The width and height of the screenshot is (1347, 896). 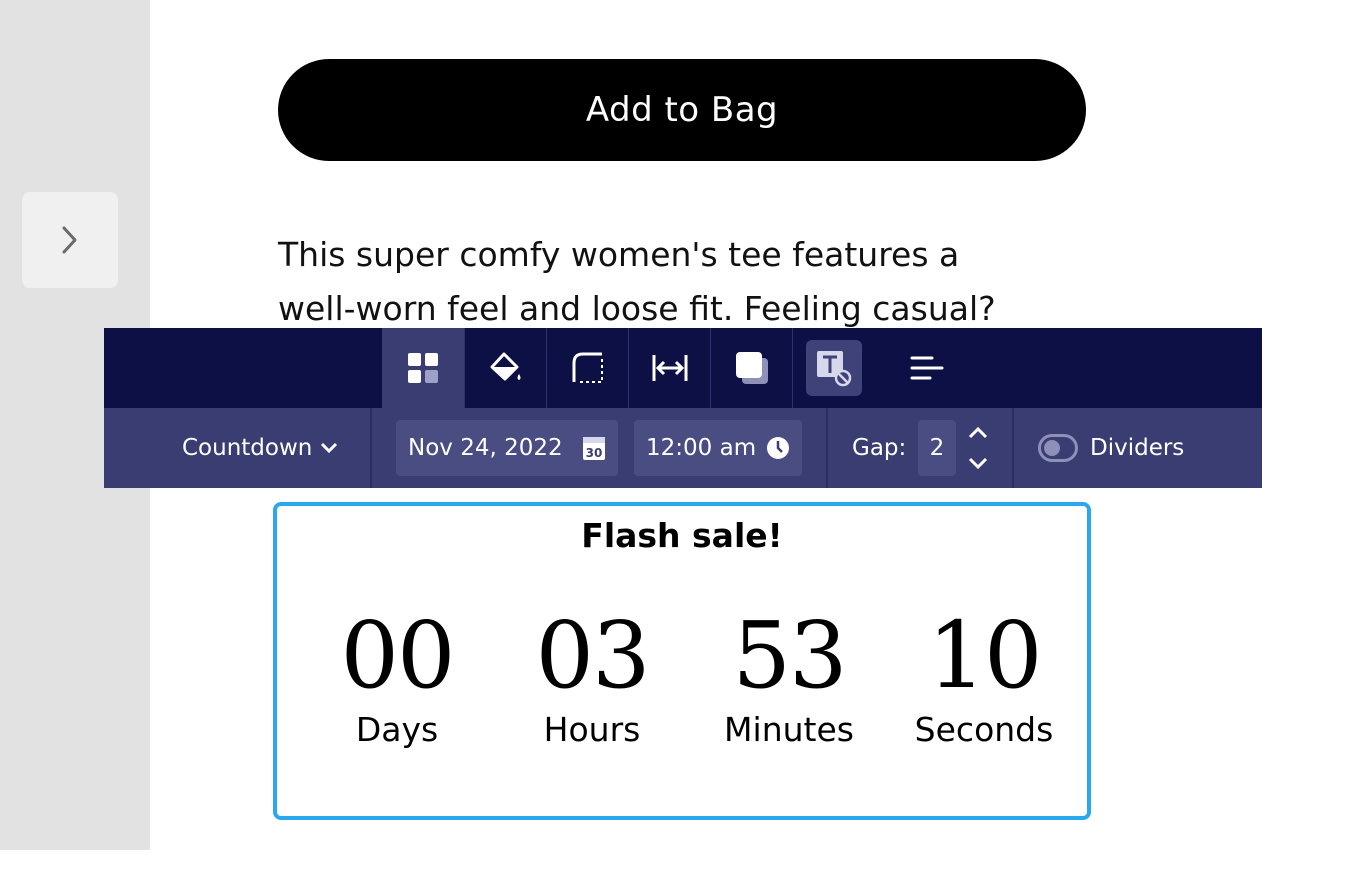 I want to click on time-field: 12:00 am, so click(x=718, y=448).